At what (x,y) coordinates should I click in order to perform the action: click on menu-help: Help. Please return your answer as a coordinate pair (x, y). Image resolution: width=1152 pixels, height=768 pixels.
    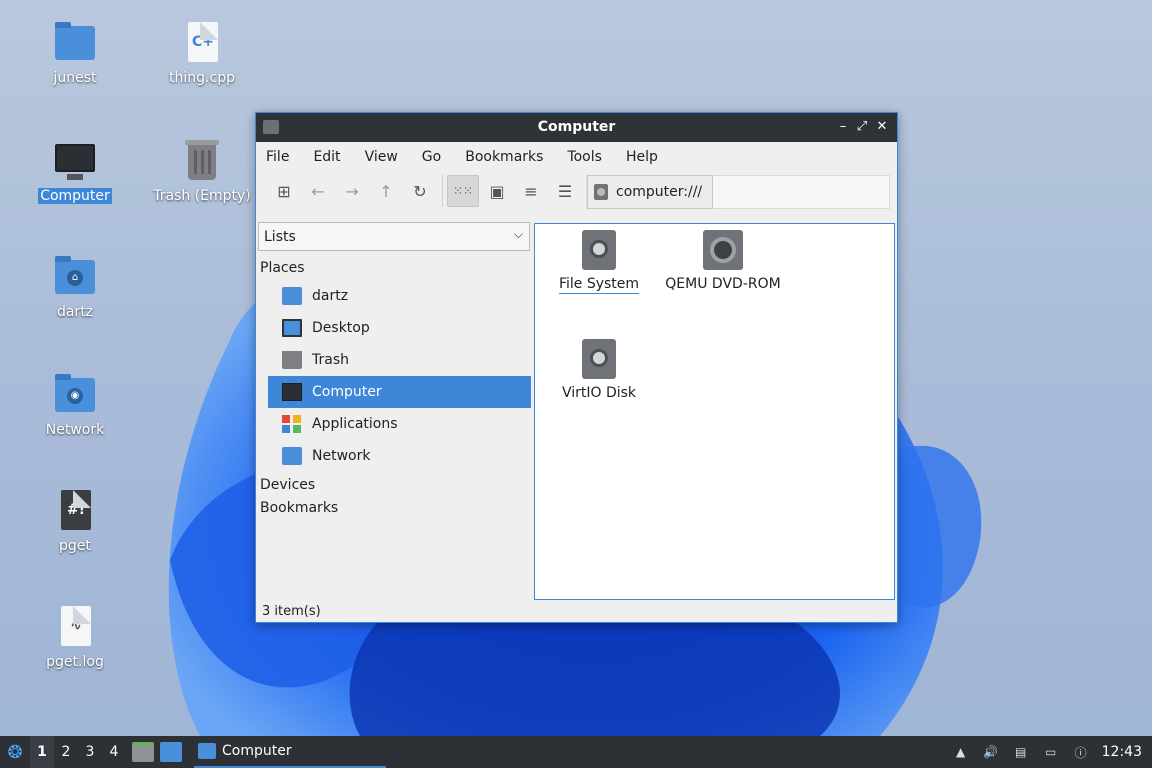
    Looking at the image, I should click on (642, 157).